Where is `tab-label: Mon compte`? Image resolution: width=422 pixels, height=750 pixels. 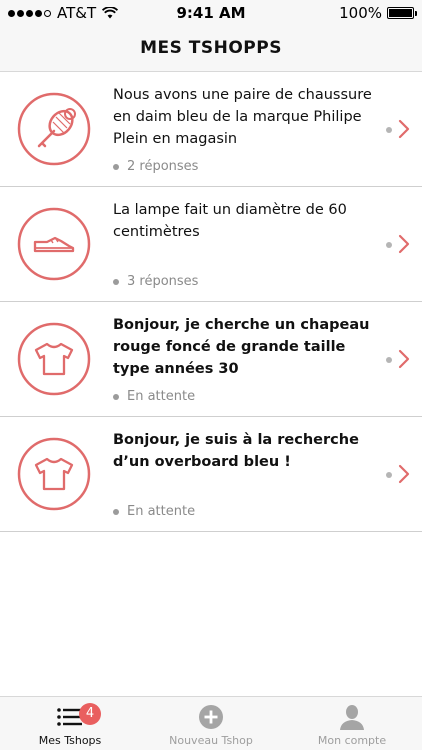
tab-label: Mon compte is located at coordinates (352, 740).